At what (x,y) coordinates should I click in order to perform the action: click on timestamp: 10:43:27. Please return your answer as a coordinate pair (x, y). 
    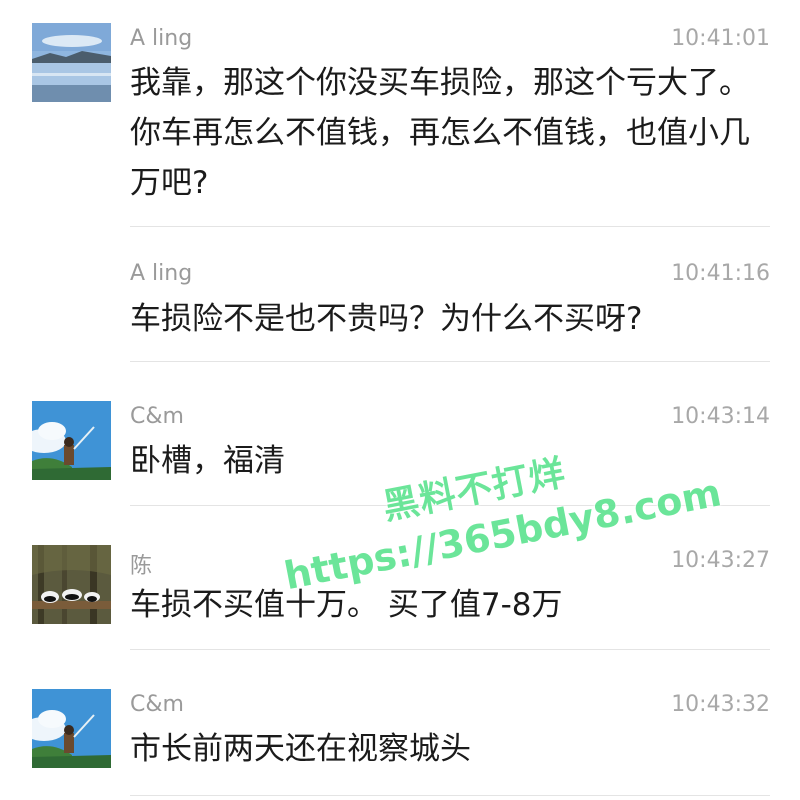
    Looking at the image, I should click on (720, 560).